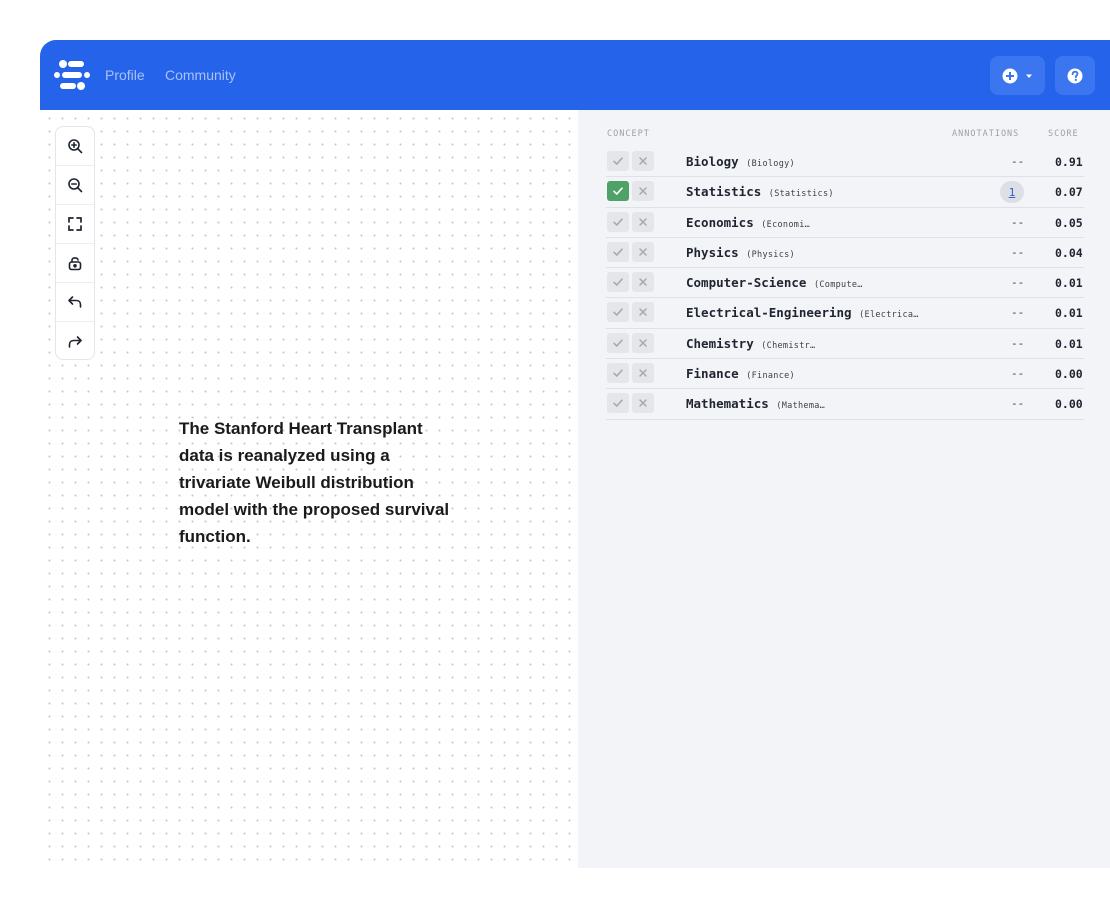  What do you see at coordinates (1063, 134) in the screenshot?
I see `score-column-header: SCORE` at bounding box center [1063, 134].